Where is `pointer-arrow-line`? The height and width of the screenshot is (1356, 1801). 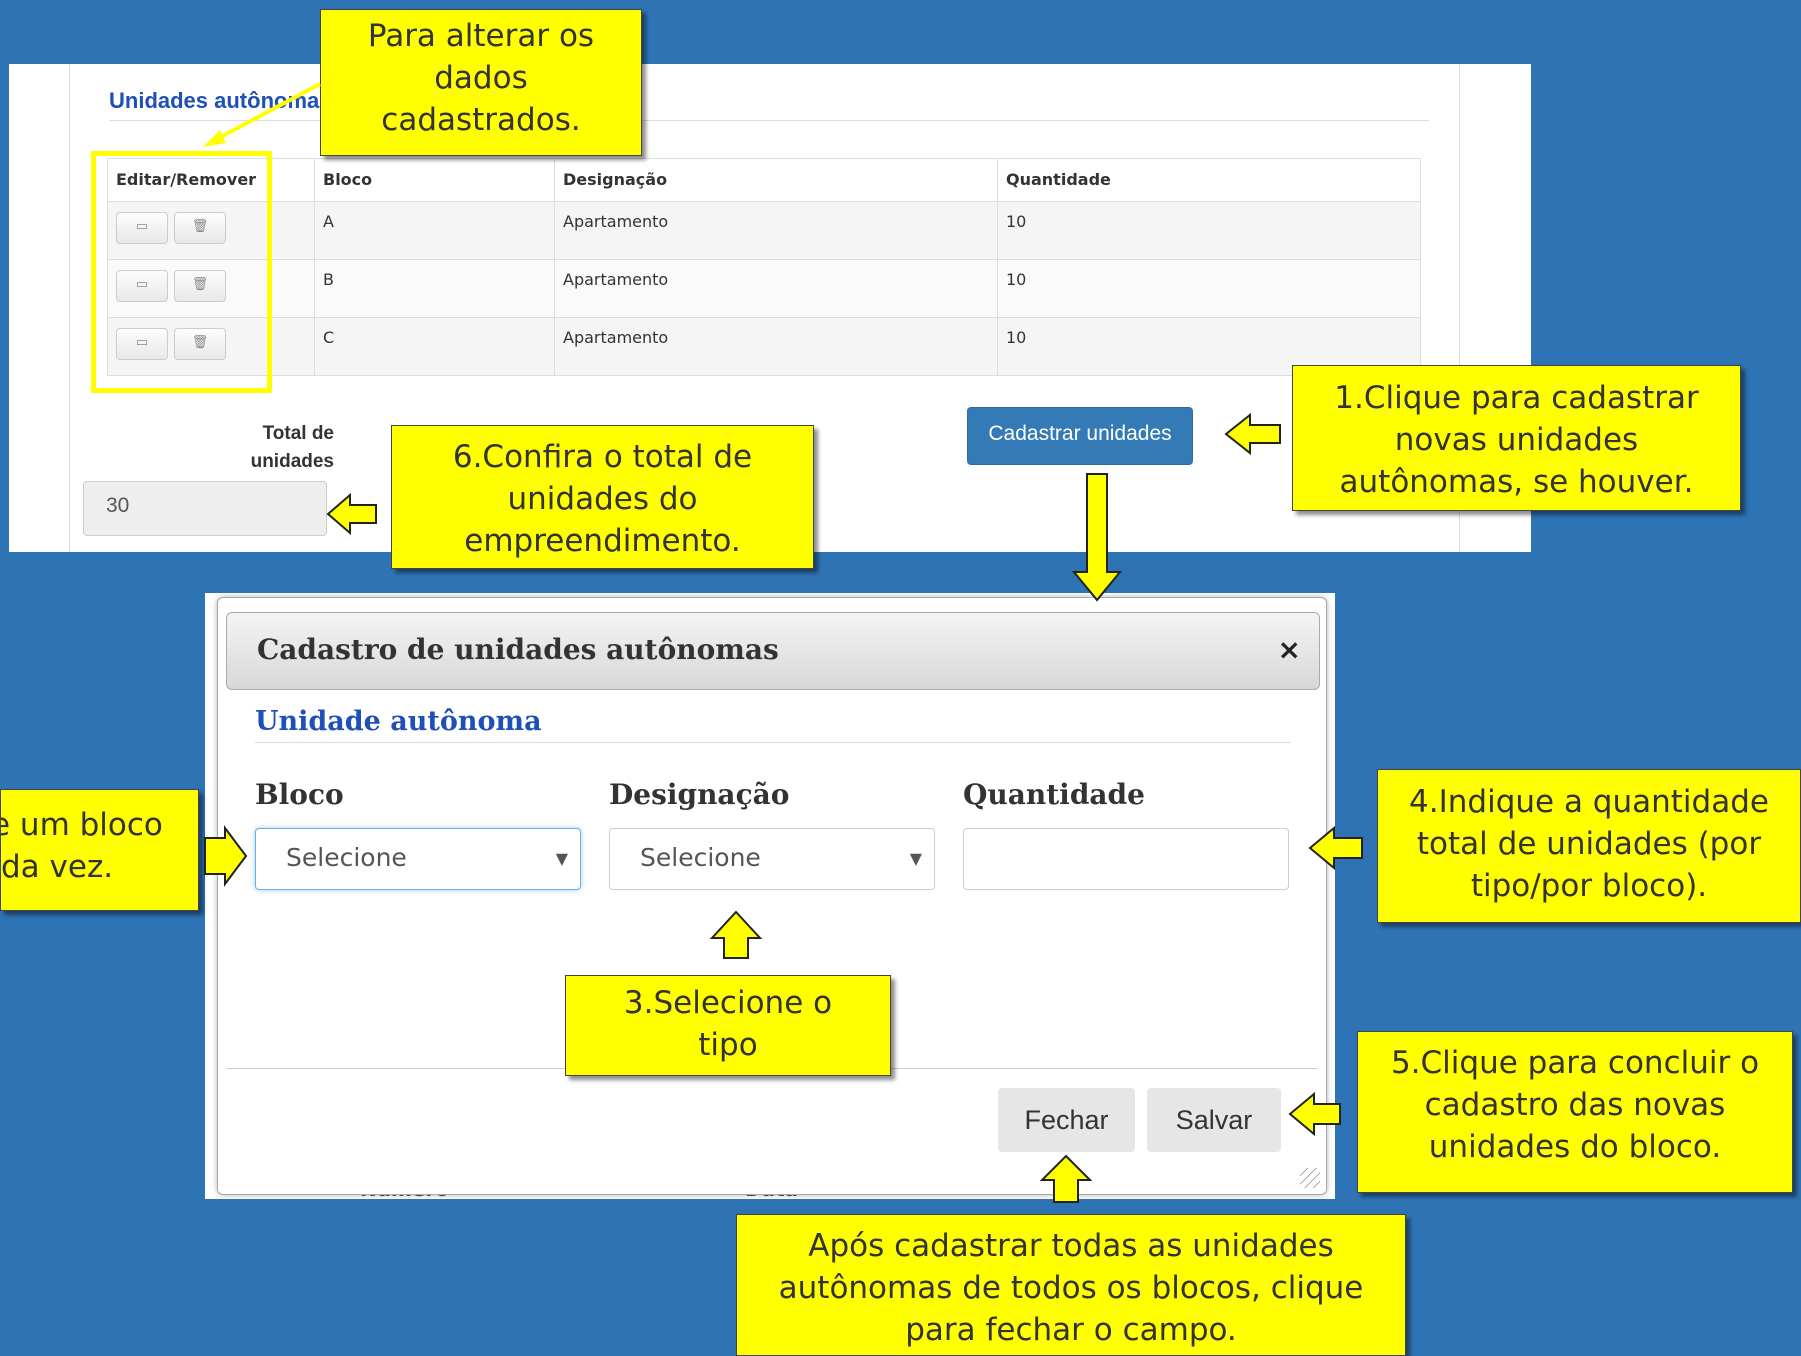
pointer-arrow-line is located at coordinates (267, 112).